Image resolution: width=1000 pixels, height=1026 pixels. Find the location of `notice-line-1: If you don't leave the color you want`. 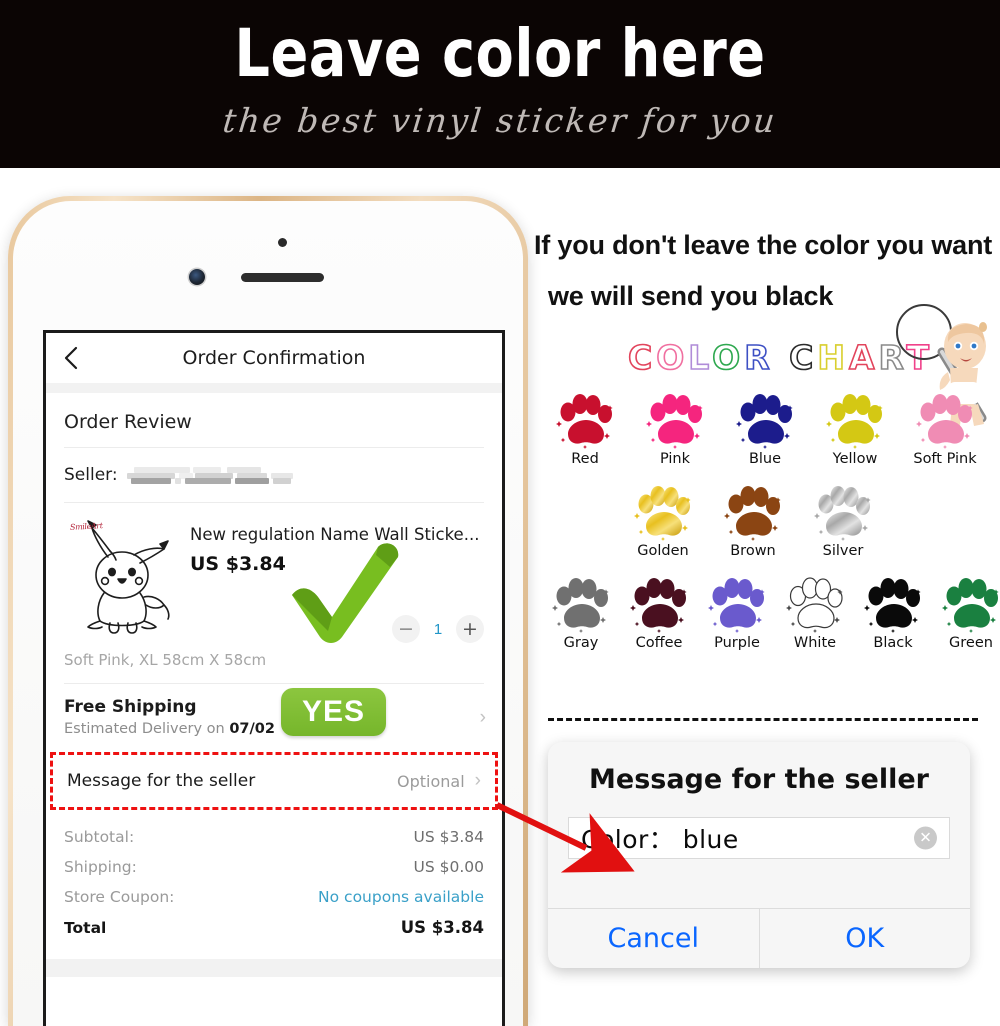

notice-line-1: If you don't leave the color you want is located at coordinates (763, 245).